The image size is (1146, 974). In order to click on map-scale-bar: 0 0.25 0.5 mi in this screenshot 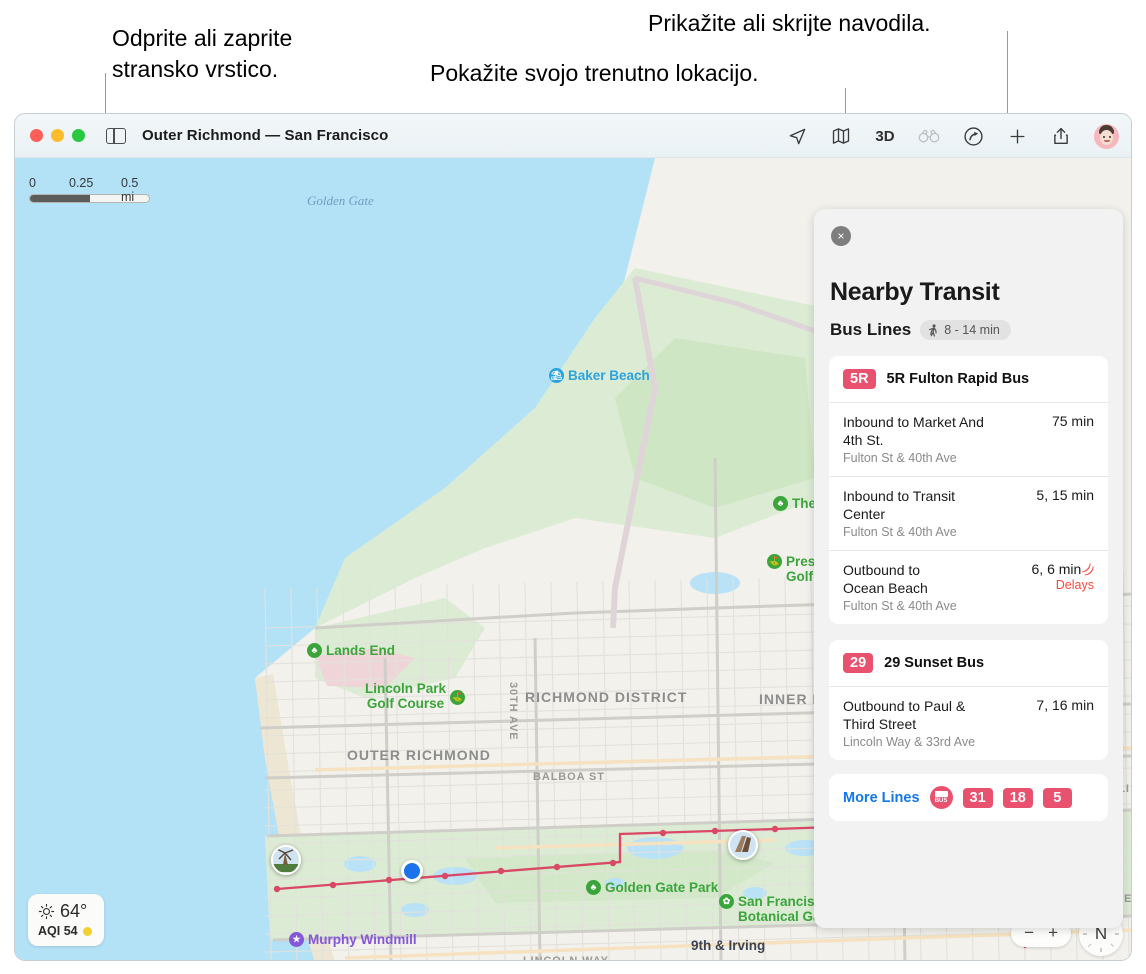, I will do `click(89, 190)`.